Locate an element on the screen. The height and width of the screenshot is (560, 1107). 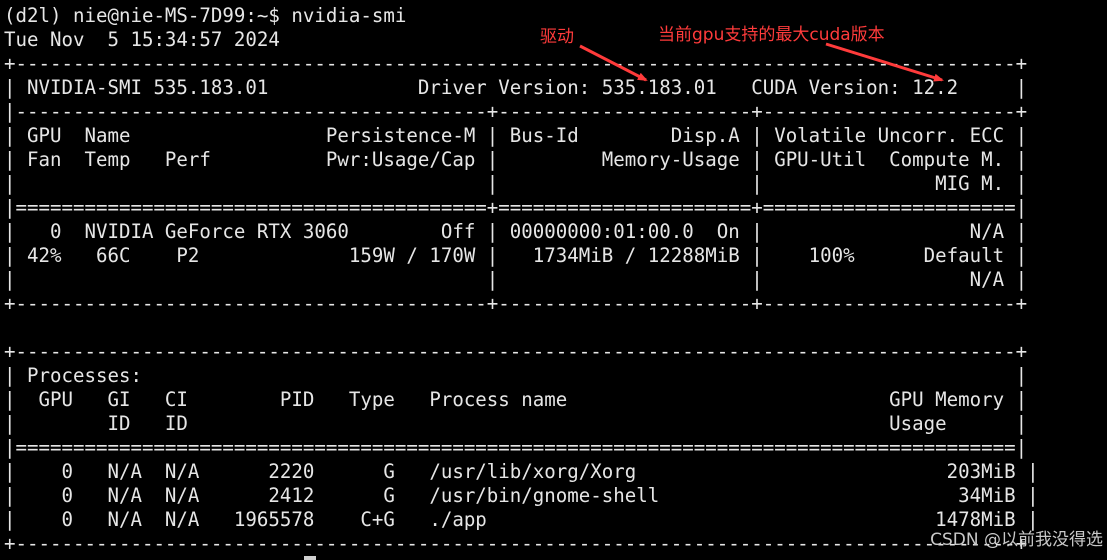
annotation-arrows is located at coordinates (761, 62).